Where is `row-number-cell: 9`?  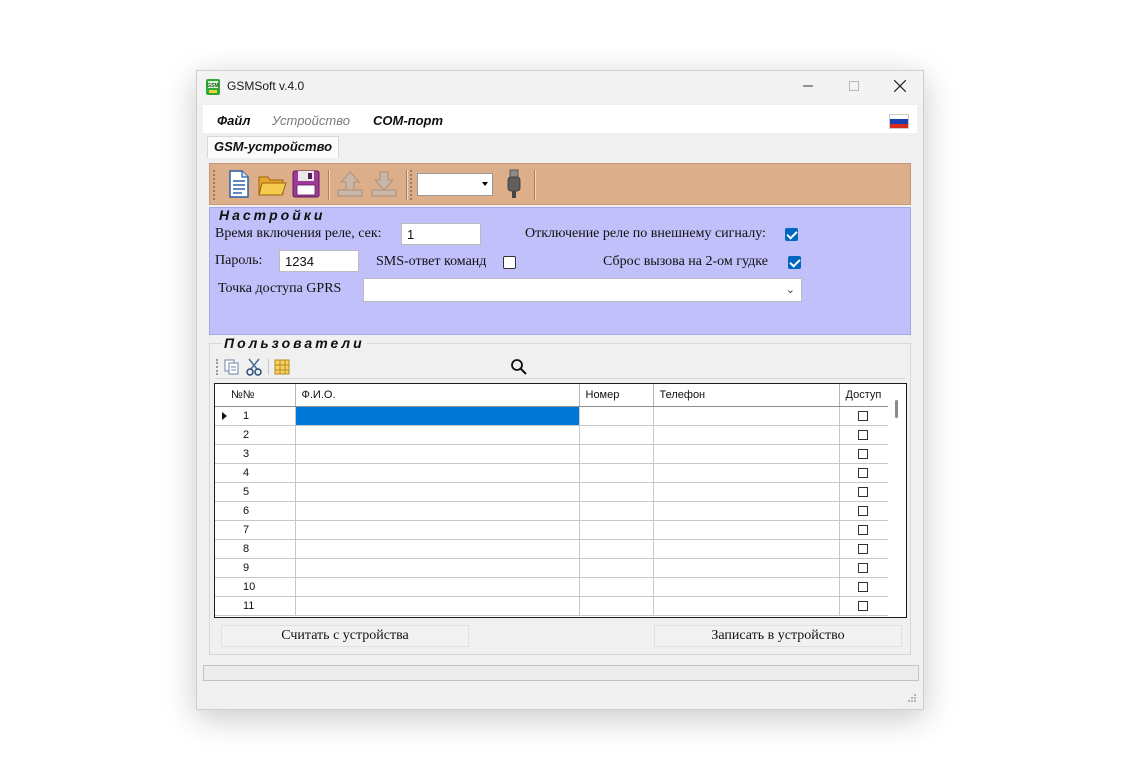
row-number-cell: 9 is located at coordinates (255, 568).